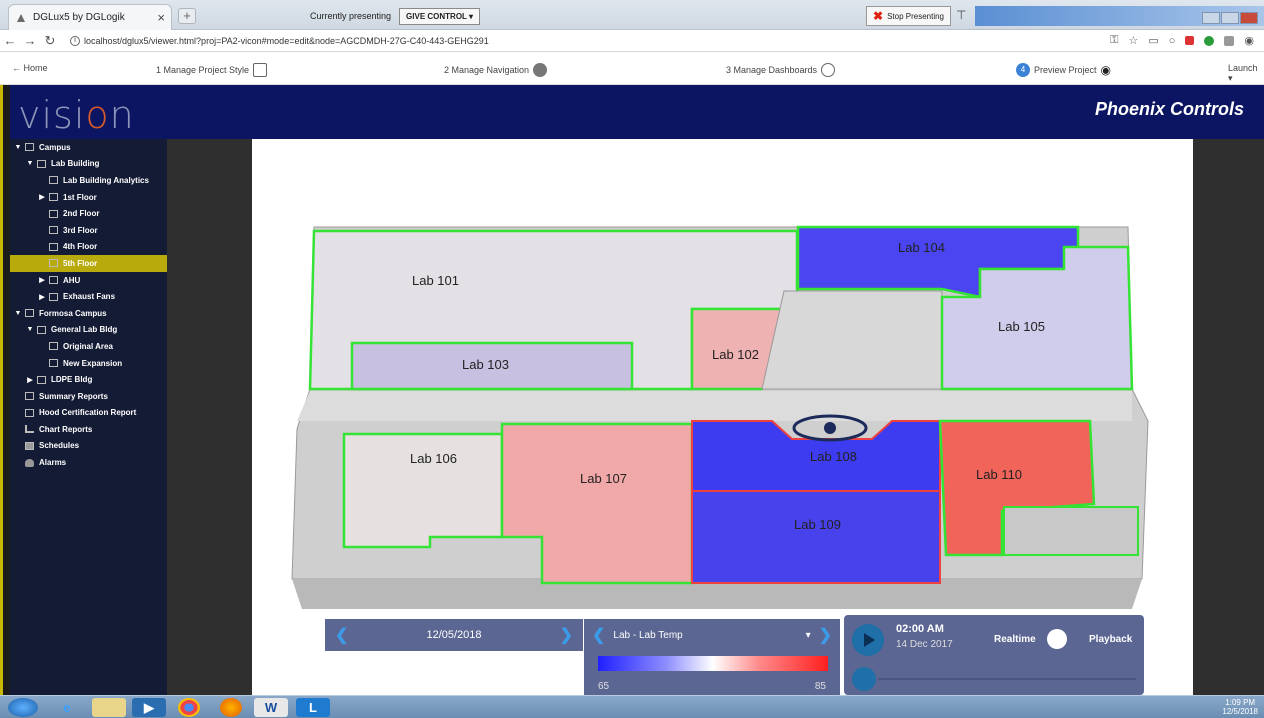 The image size is (1264, 718). I want to click on realtime-label: Realtime, so click(1015, 639).